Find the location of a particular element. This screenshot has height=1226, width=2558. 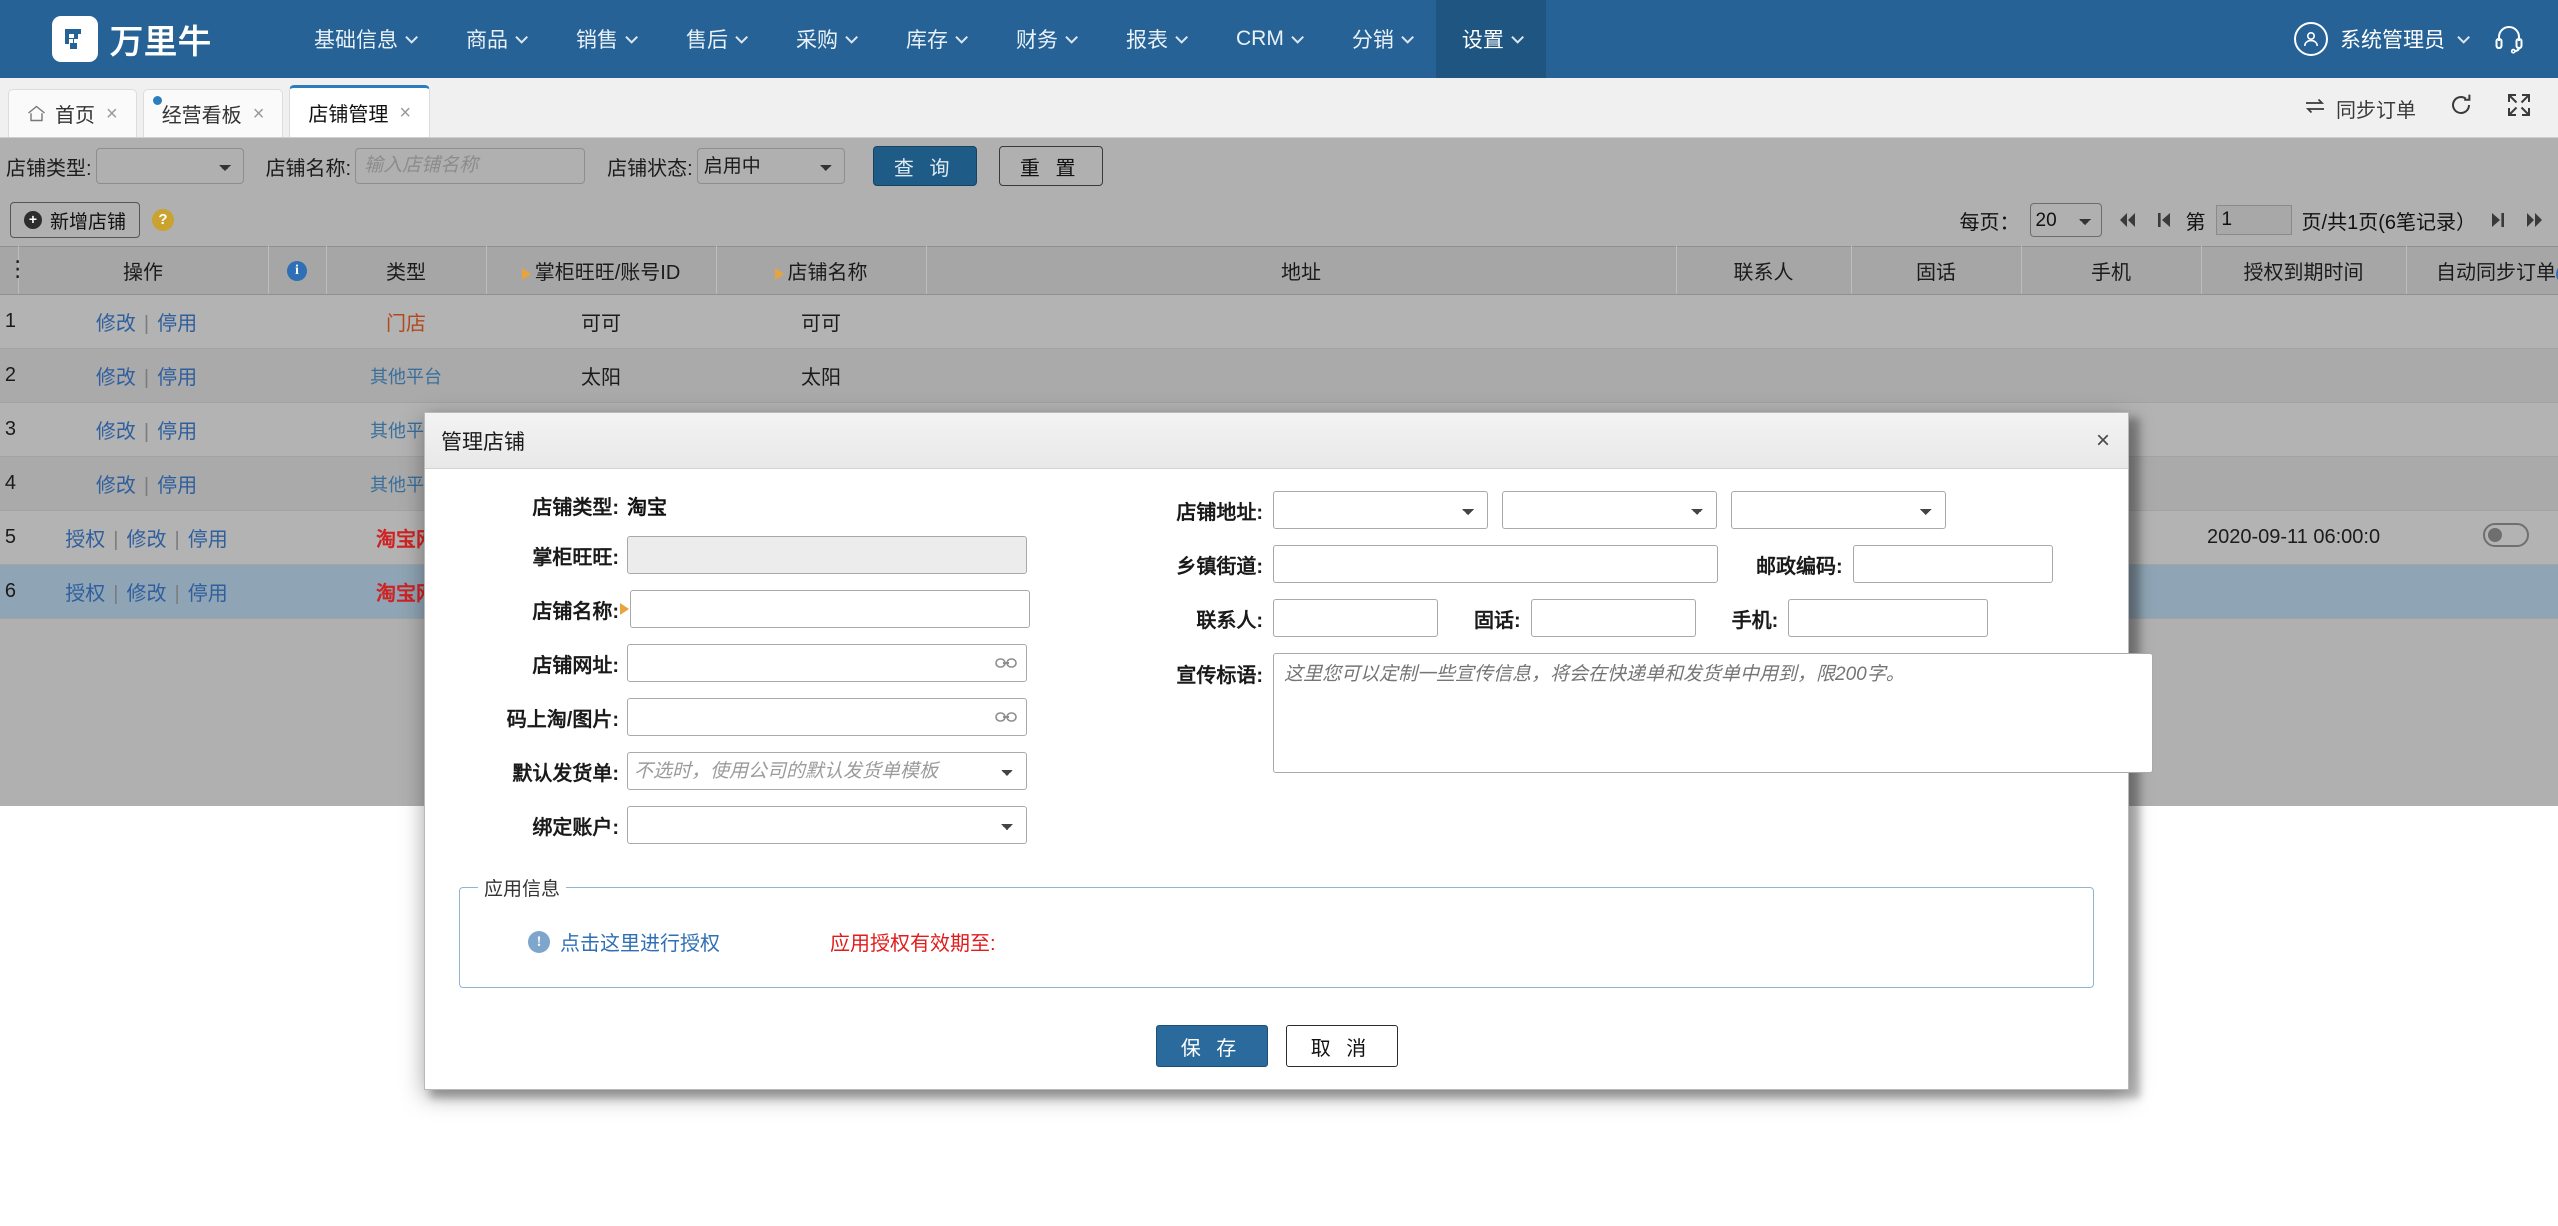

field-shop-type: 店铺类型: 淘宝 is located at coordinates (779, 505).